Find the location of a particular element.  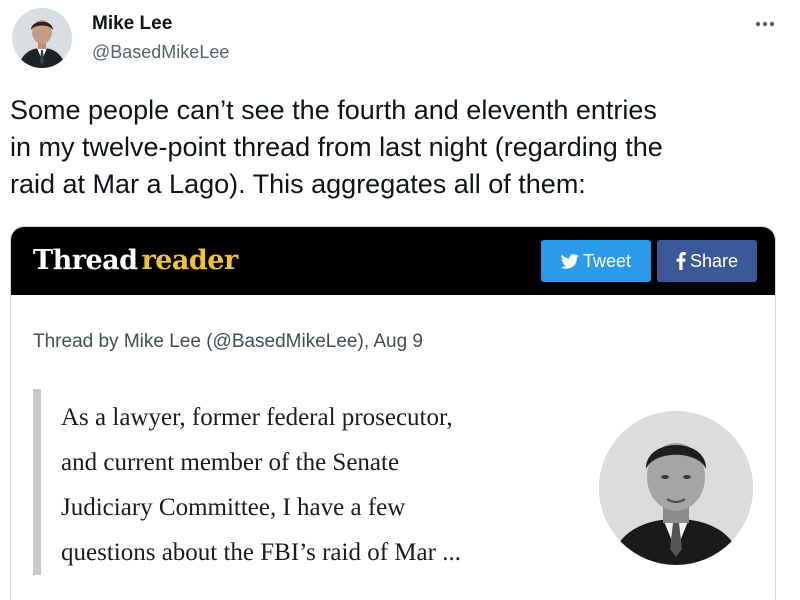

tweet-button-label: Tweet is located at coordinates (607, 260).